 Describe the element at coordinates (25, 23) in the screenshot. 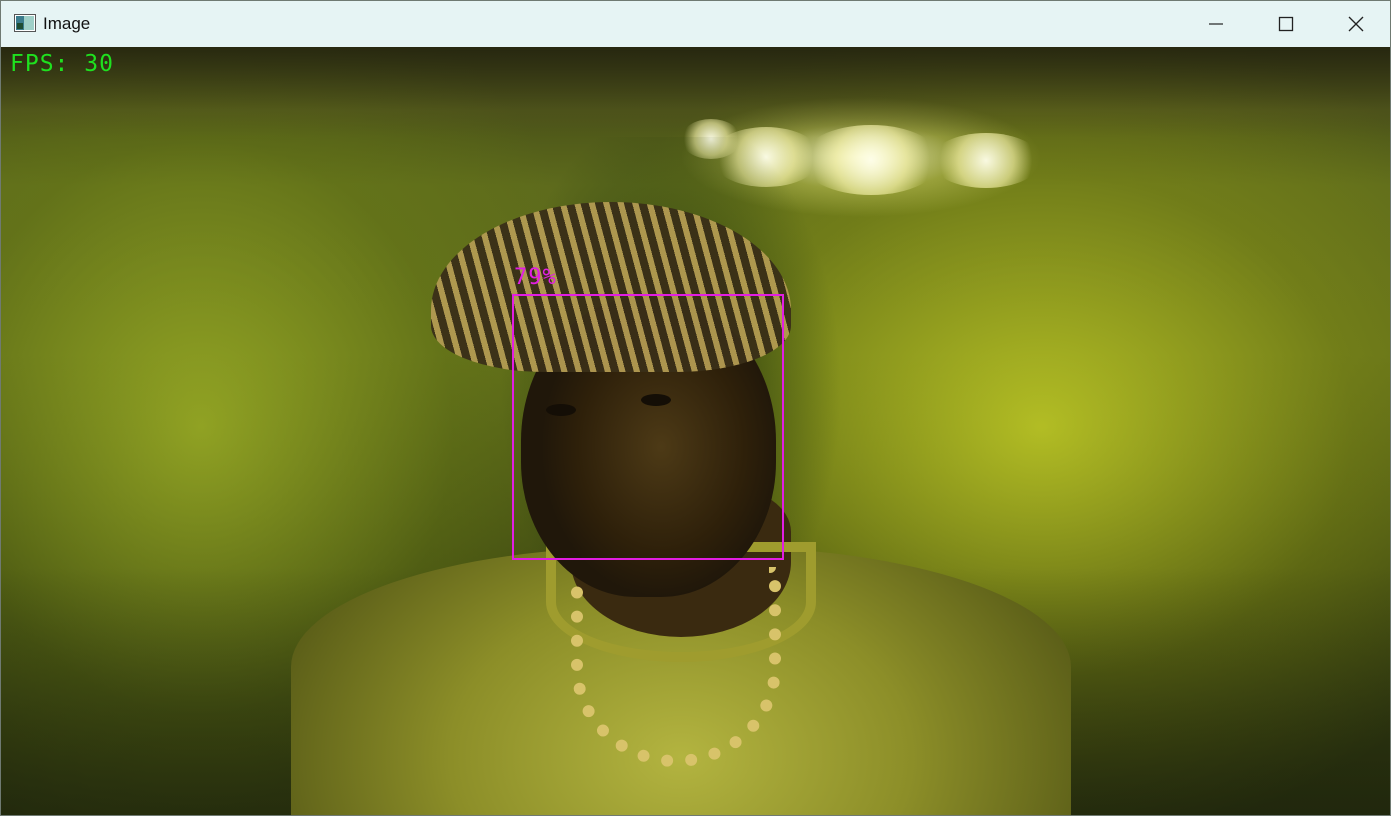

I see `image-window-icon` at that location.